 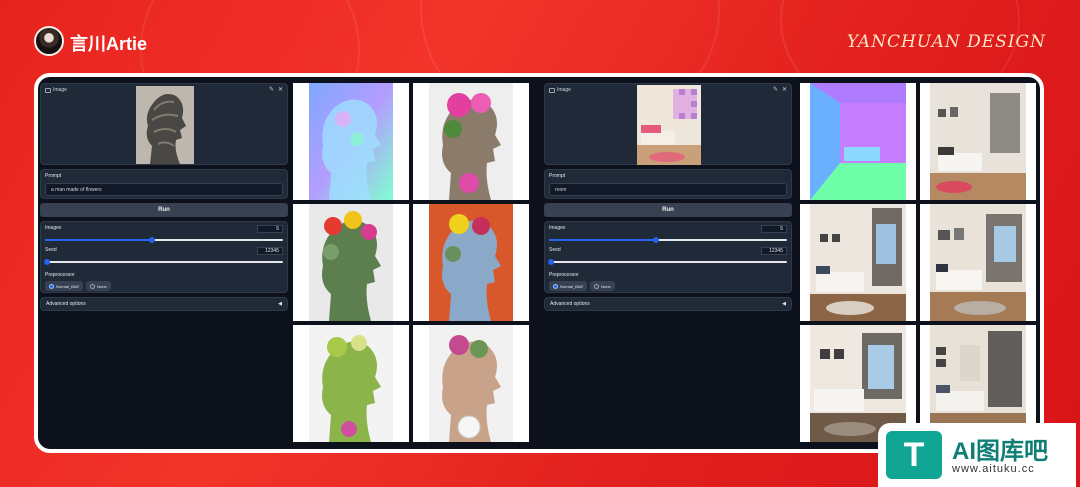 I want to click on flower-head-blue-image, so click(x=471, y=262).